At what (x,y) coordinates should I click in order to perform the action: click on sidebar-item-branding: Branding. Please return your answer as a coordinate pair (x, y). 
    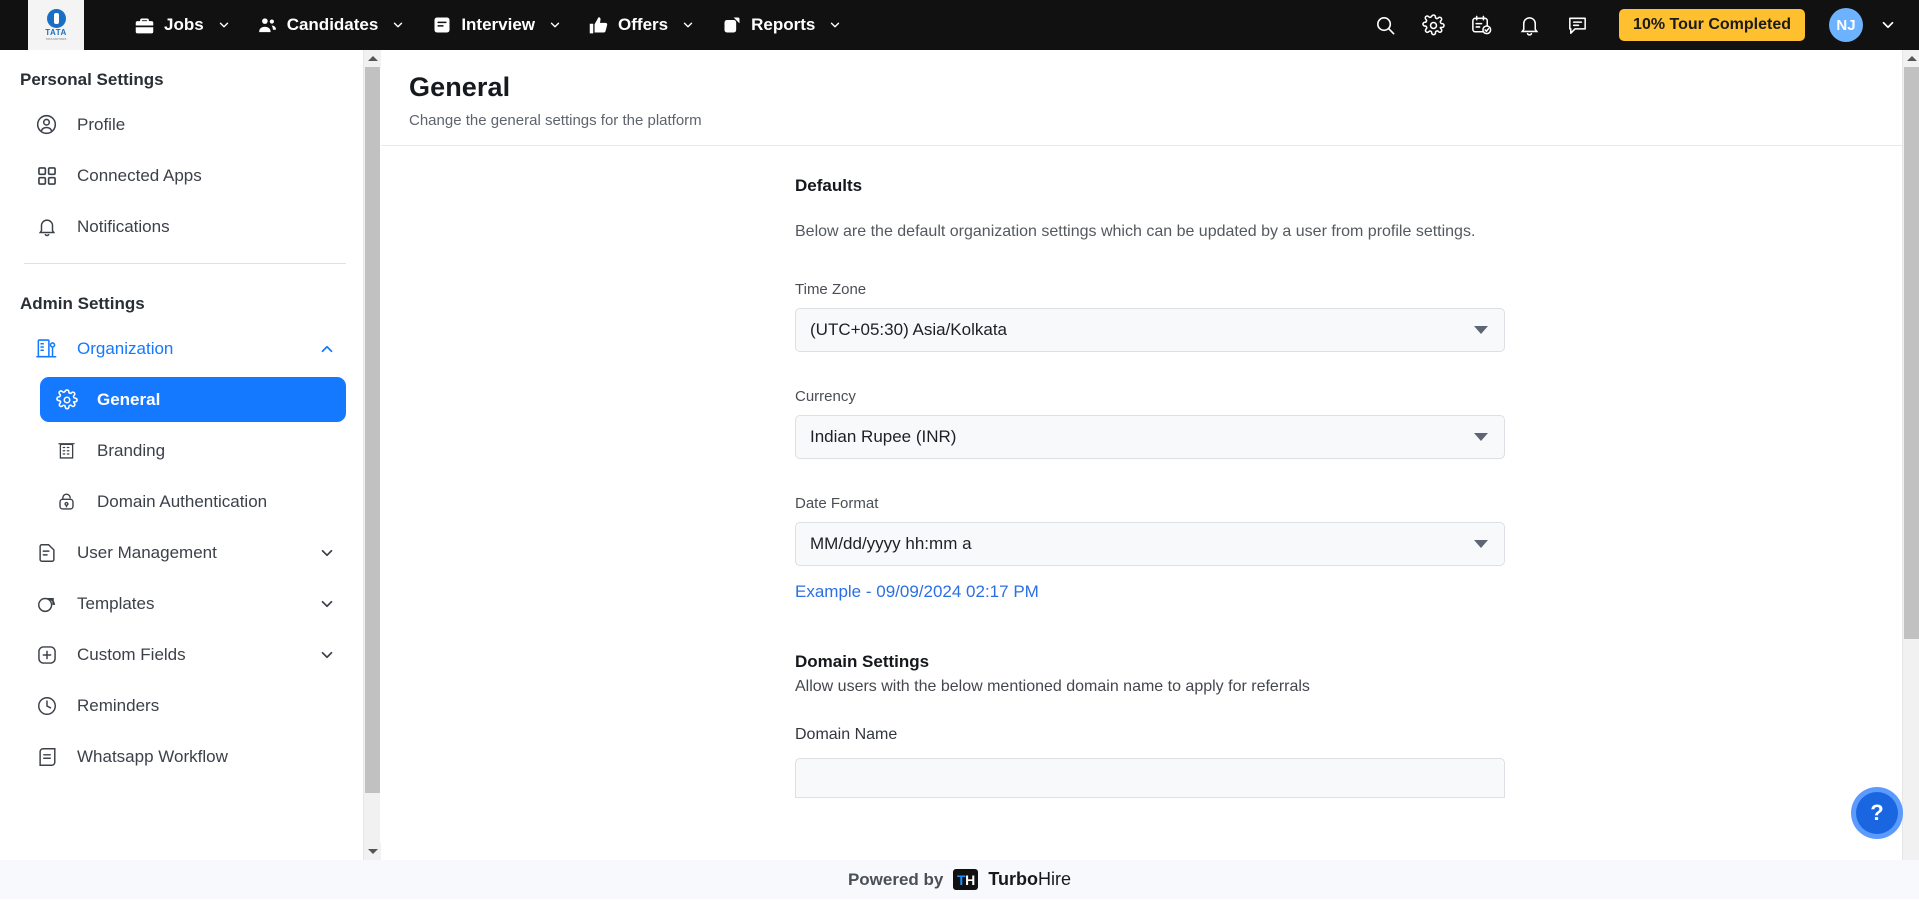
    Looking at the image, I should click on (193, 450).